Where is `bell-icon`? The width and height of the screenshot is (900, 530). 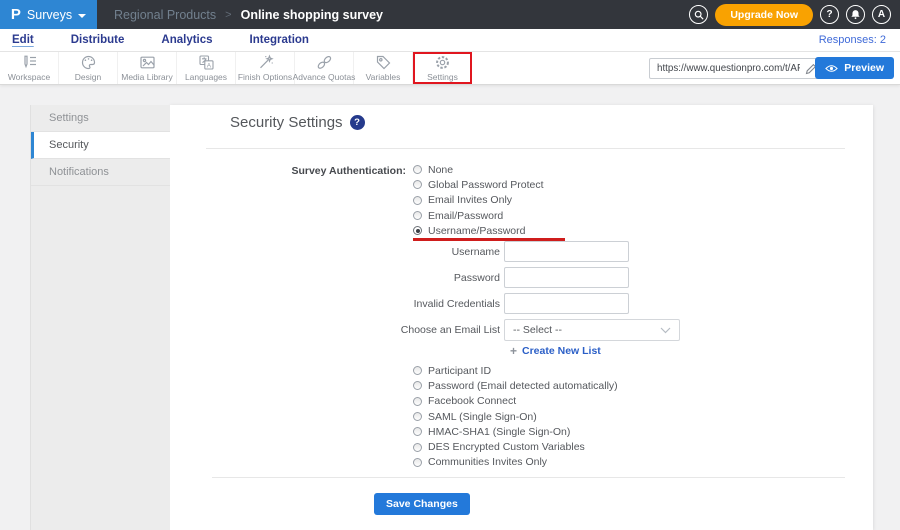
bell-icon is located at coordinates (855, 15).